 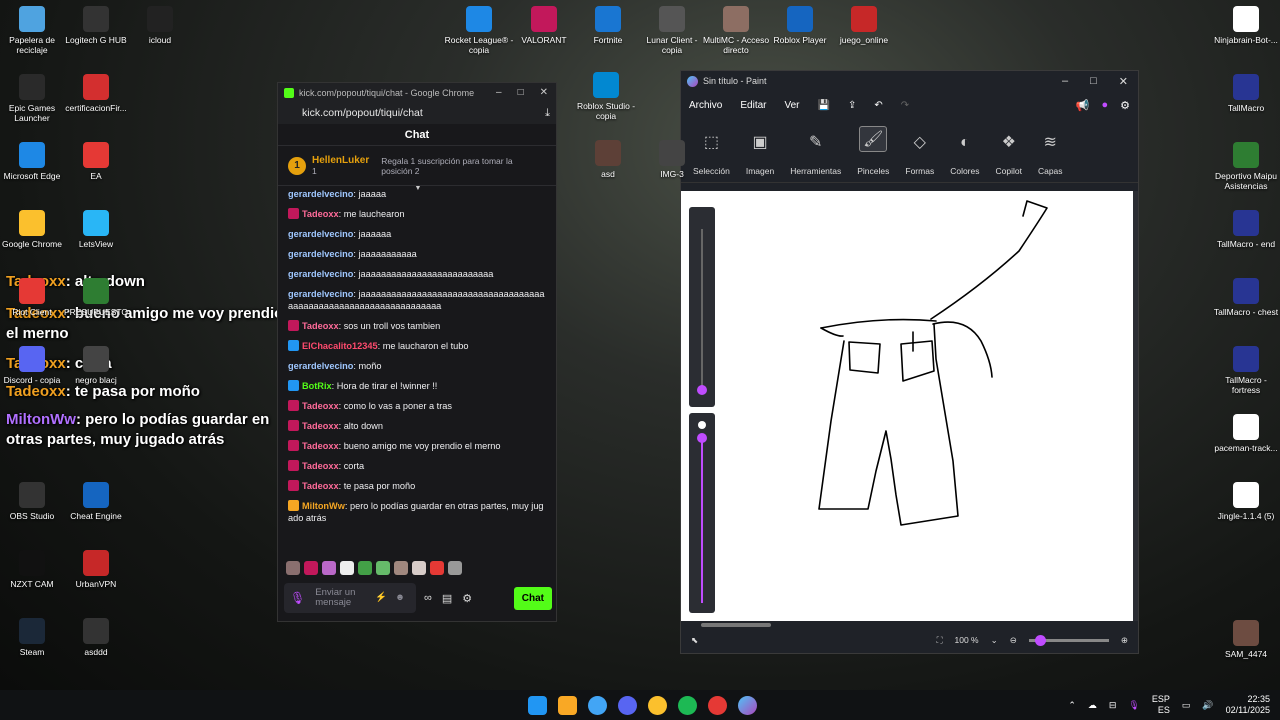 What do you see at coordinates (905, 105) in the screenshot?
I see `redo-icon: ↷` at bounding box center [905, 105].